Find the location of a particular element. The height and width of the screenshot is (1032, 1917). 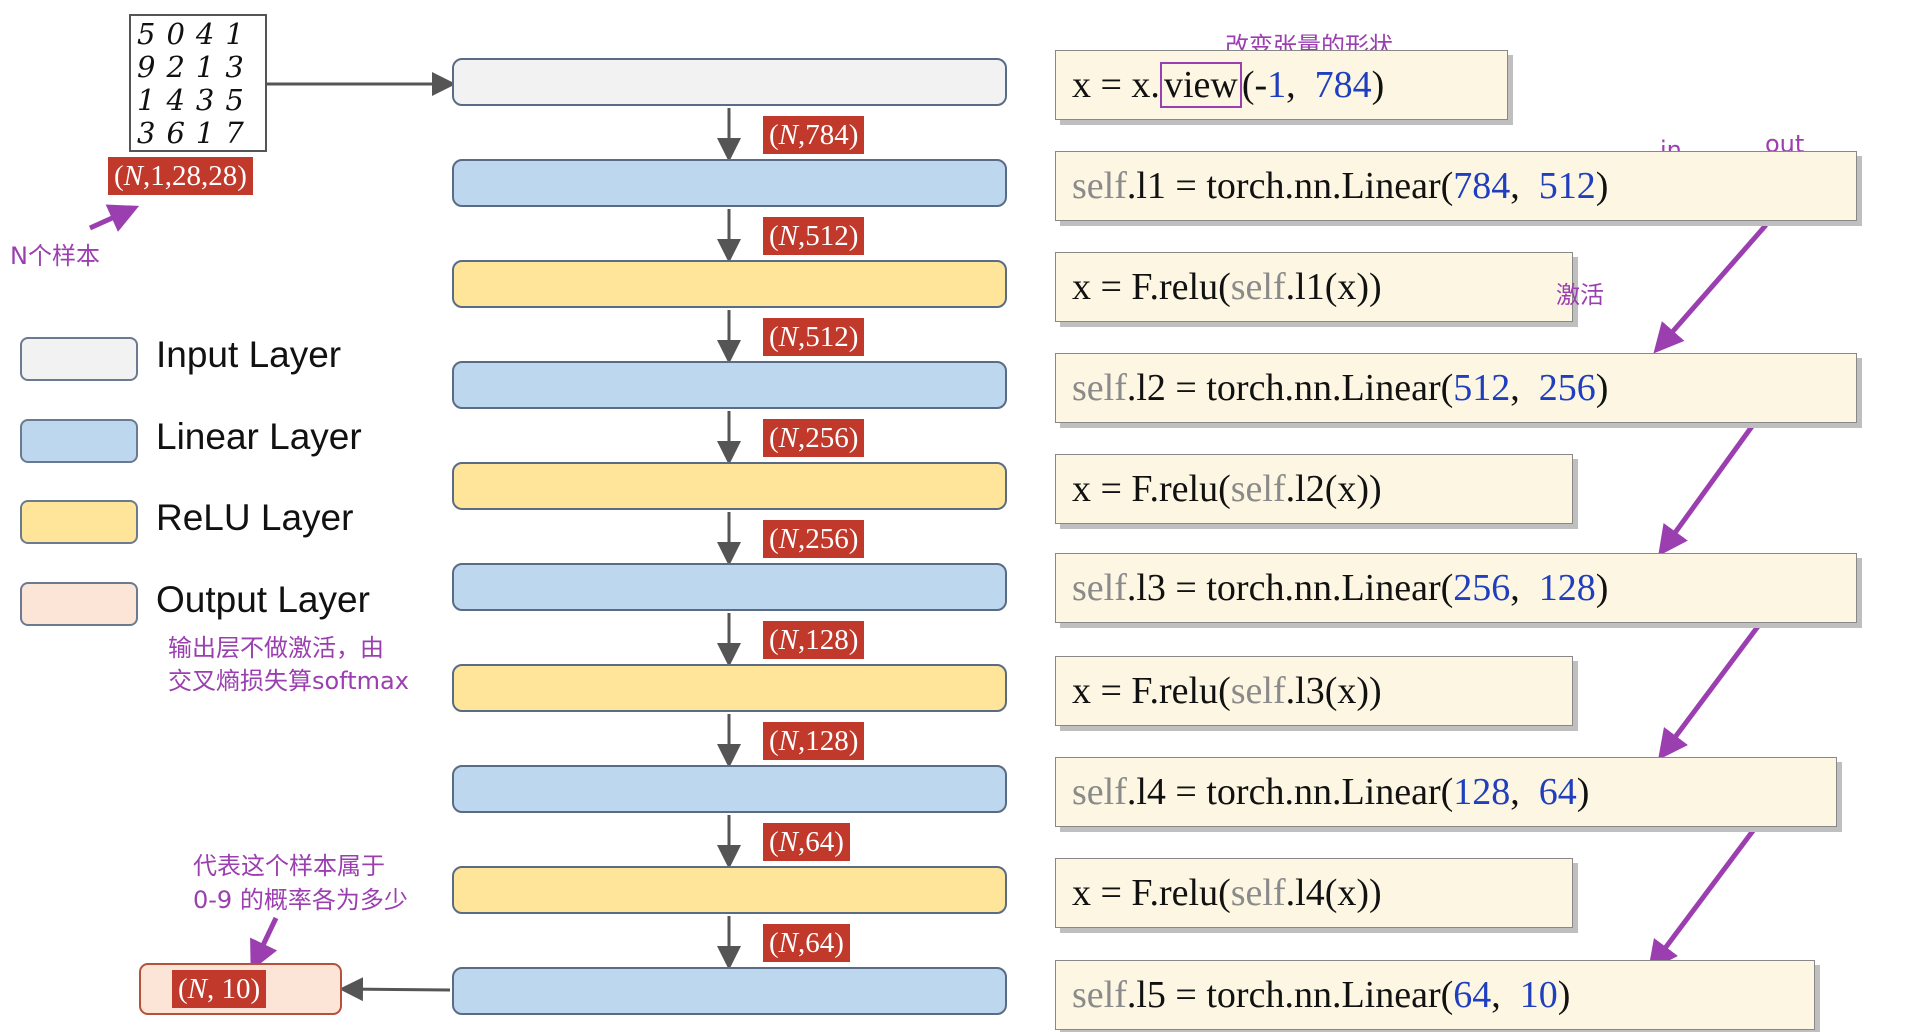

code-linear-l4: self.l4 = torch.nn.Linear(128, 64) is located at coordinates (1446, 792).